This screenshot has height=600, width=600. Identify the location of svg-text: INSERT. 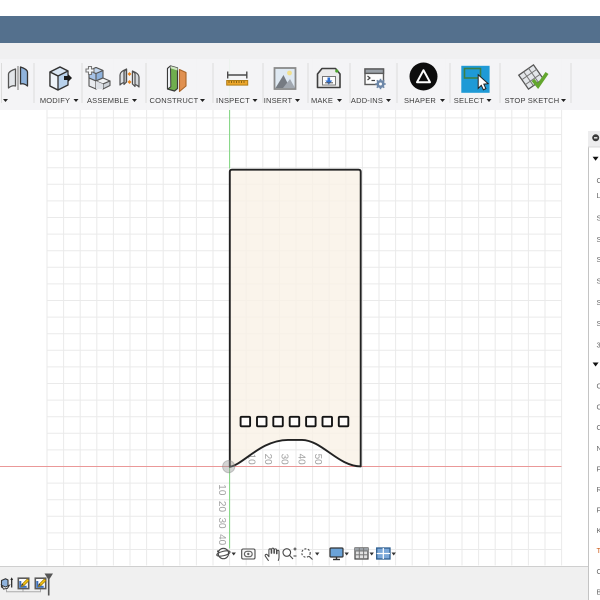
(278, 100).